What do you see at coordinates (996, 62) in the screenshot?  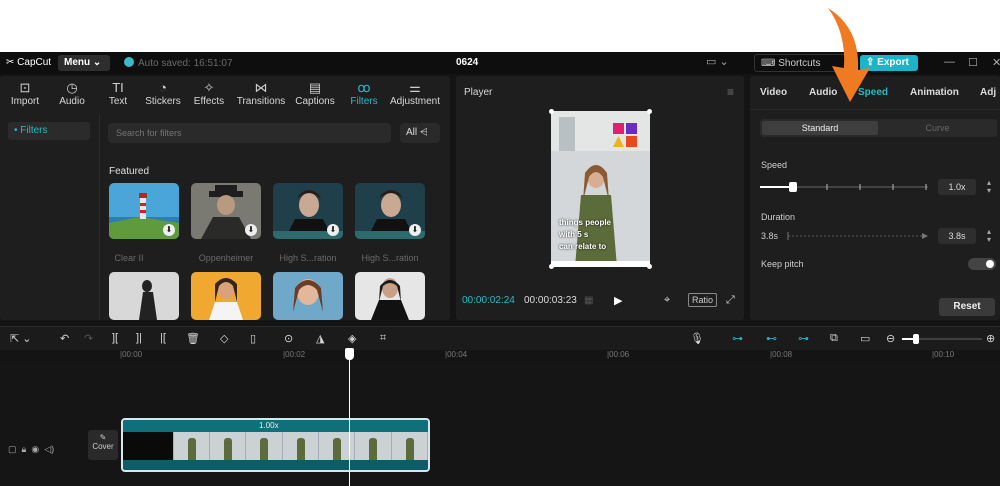 I see `close-icon: ✕` at bounding box center [996, 62].